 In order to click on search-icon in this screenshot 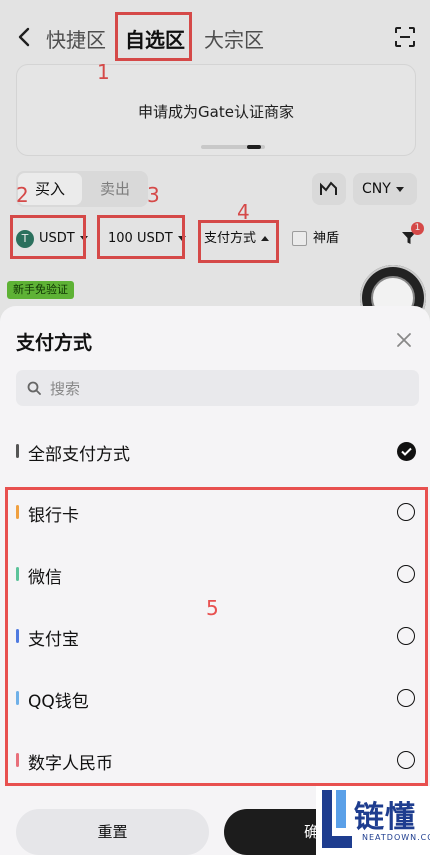, I will do `click(34, 388)`.